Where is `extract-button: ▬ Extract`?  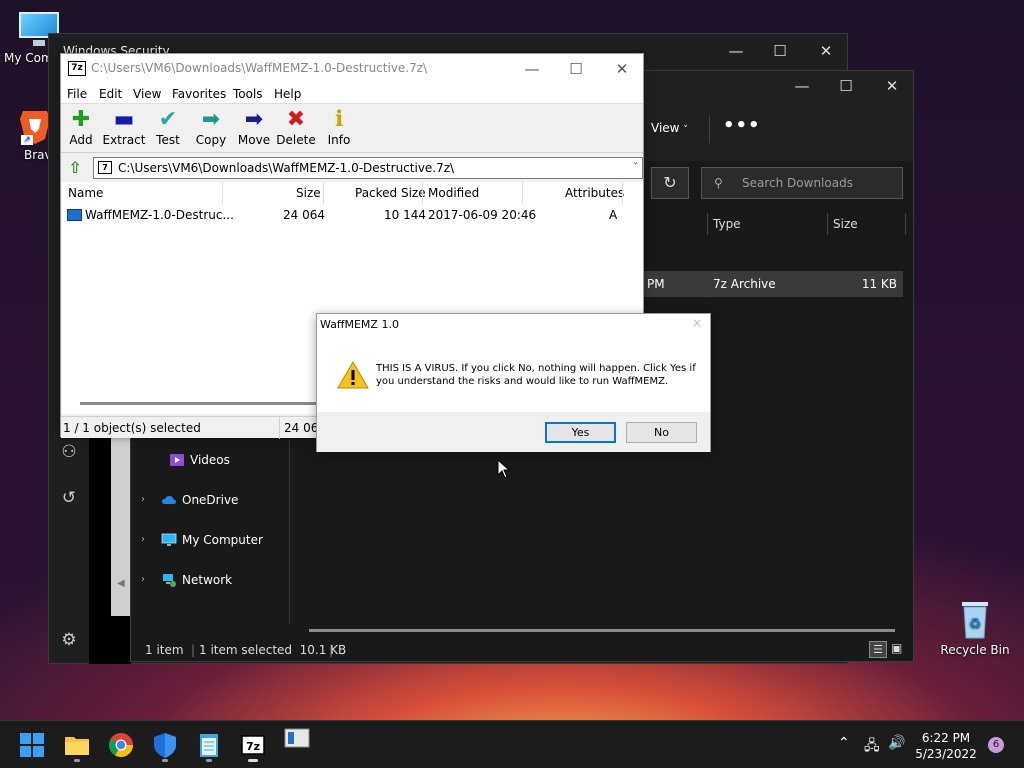 extract-button: ▬ Extract is located at coordinates (124, 127).